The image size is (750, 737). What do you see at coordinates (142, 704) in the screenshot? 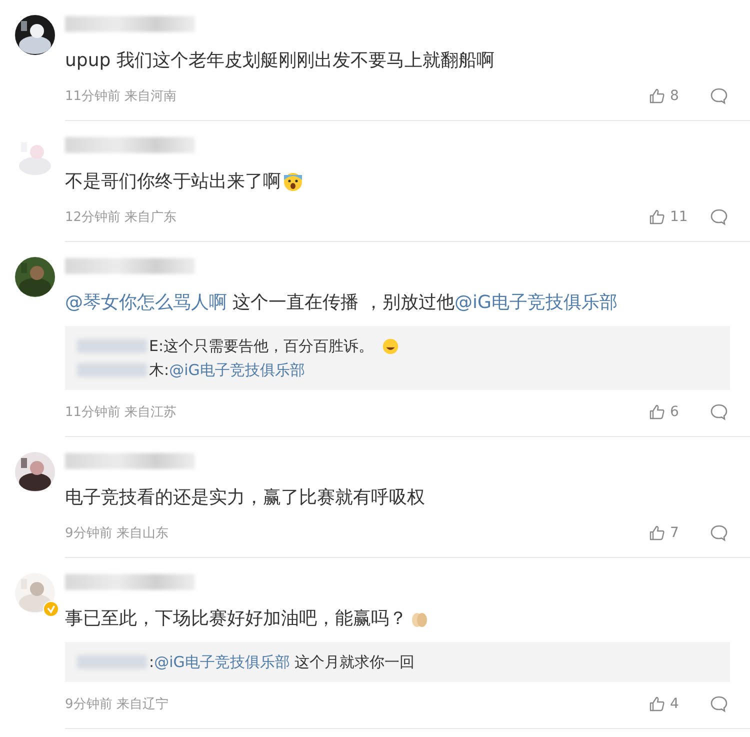
I see `comment-location: 来自辽宁` at bounding box center [142, 704].